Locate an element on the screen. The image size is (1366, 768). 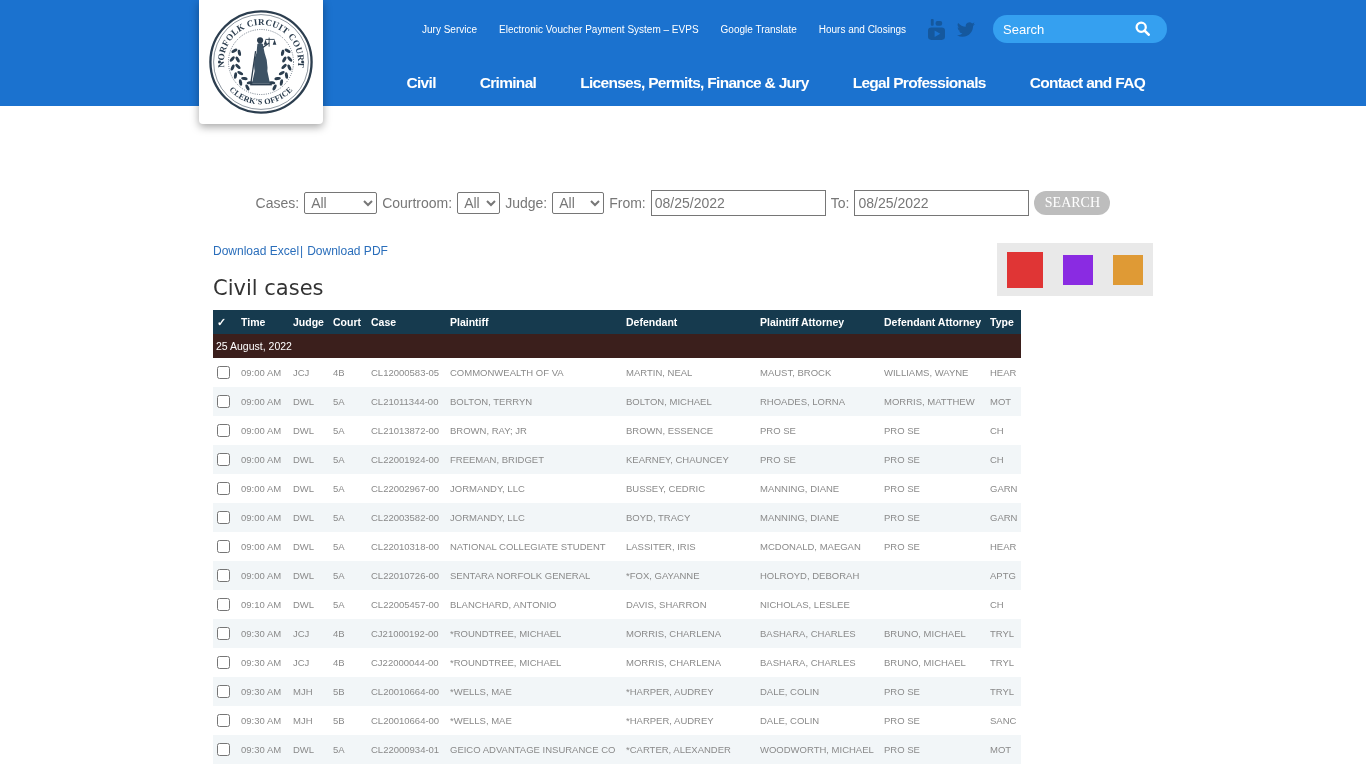
table-cell: *ROUNDTREE, MICHAEL is located at coordinates (534, 633).